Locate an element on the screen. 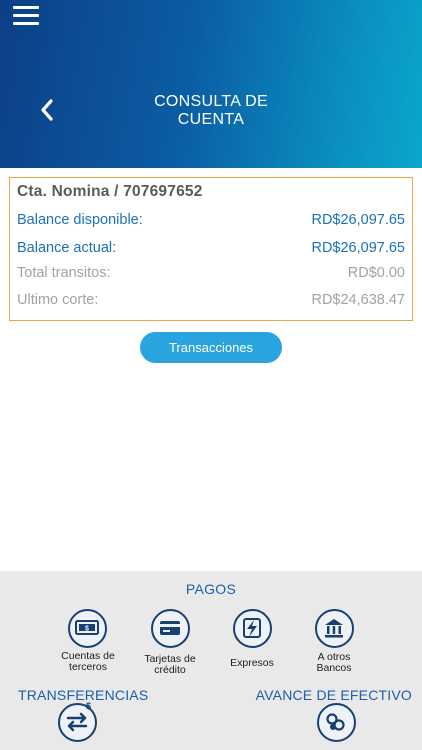 This screenshot has width=422, height=750. icon-label-line2: crédito is located at coordinates (170, 670).